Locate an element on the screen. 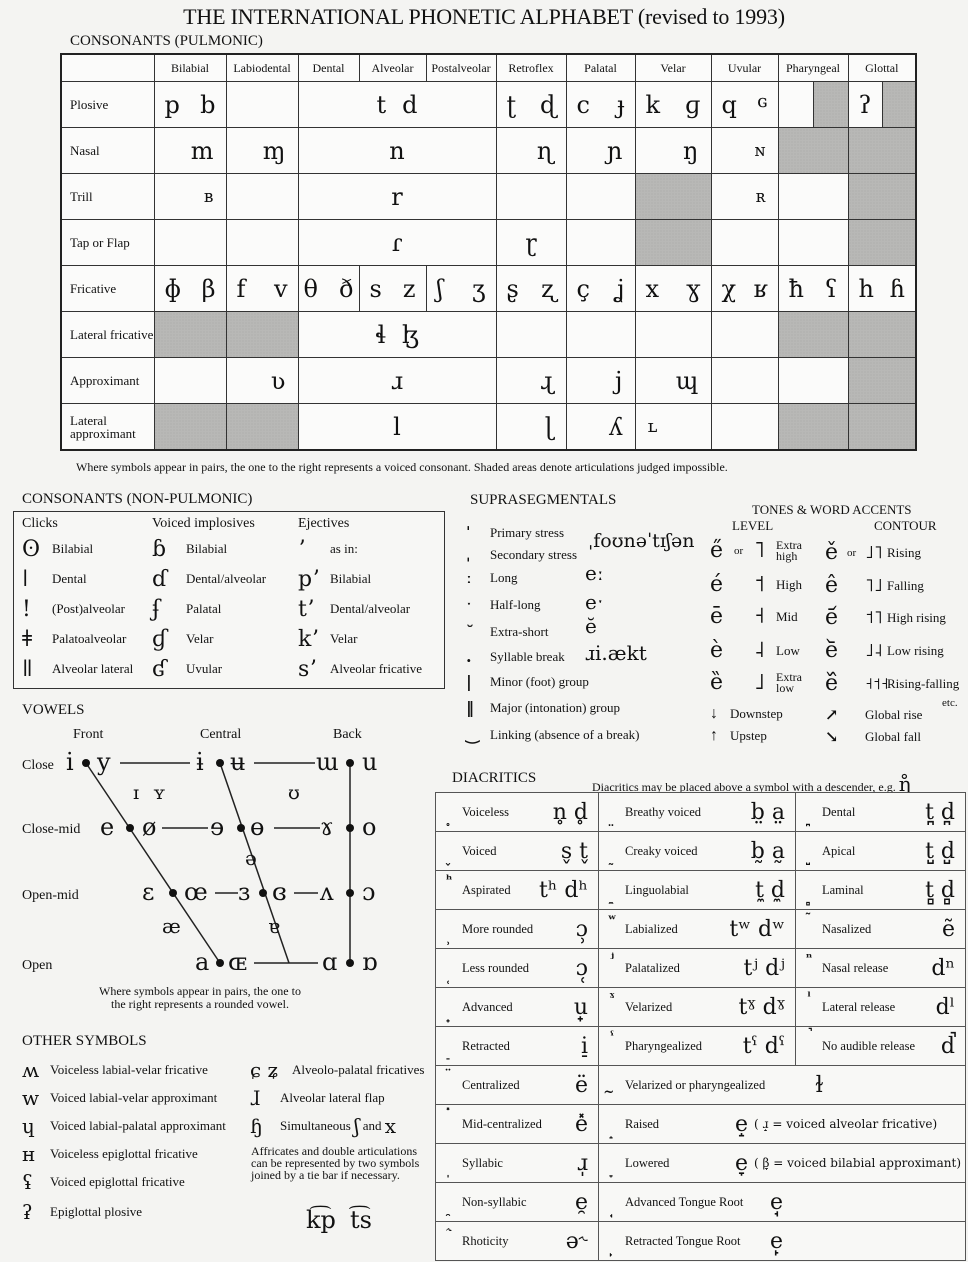 This screenshot has width=968, height=1262. diacritic-example: ɫ is located at coordinates (819, 1085).